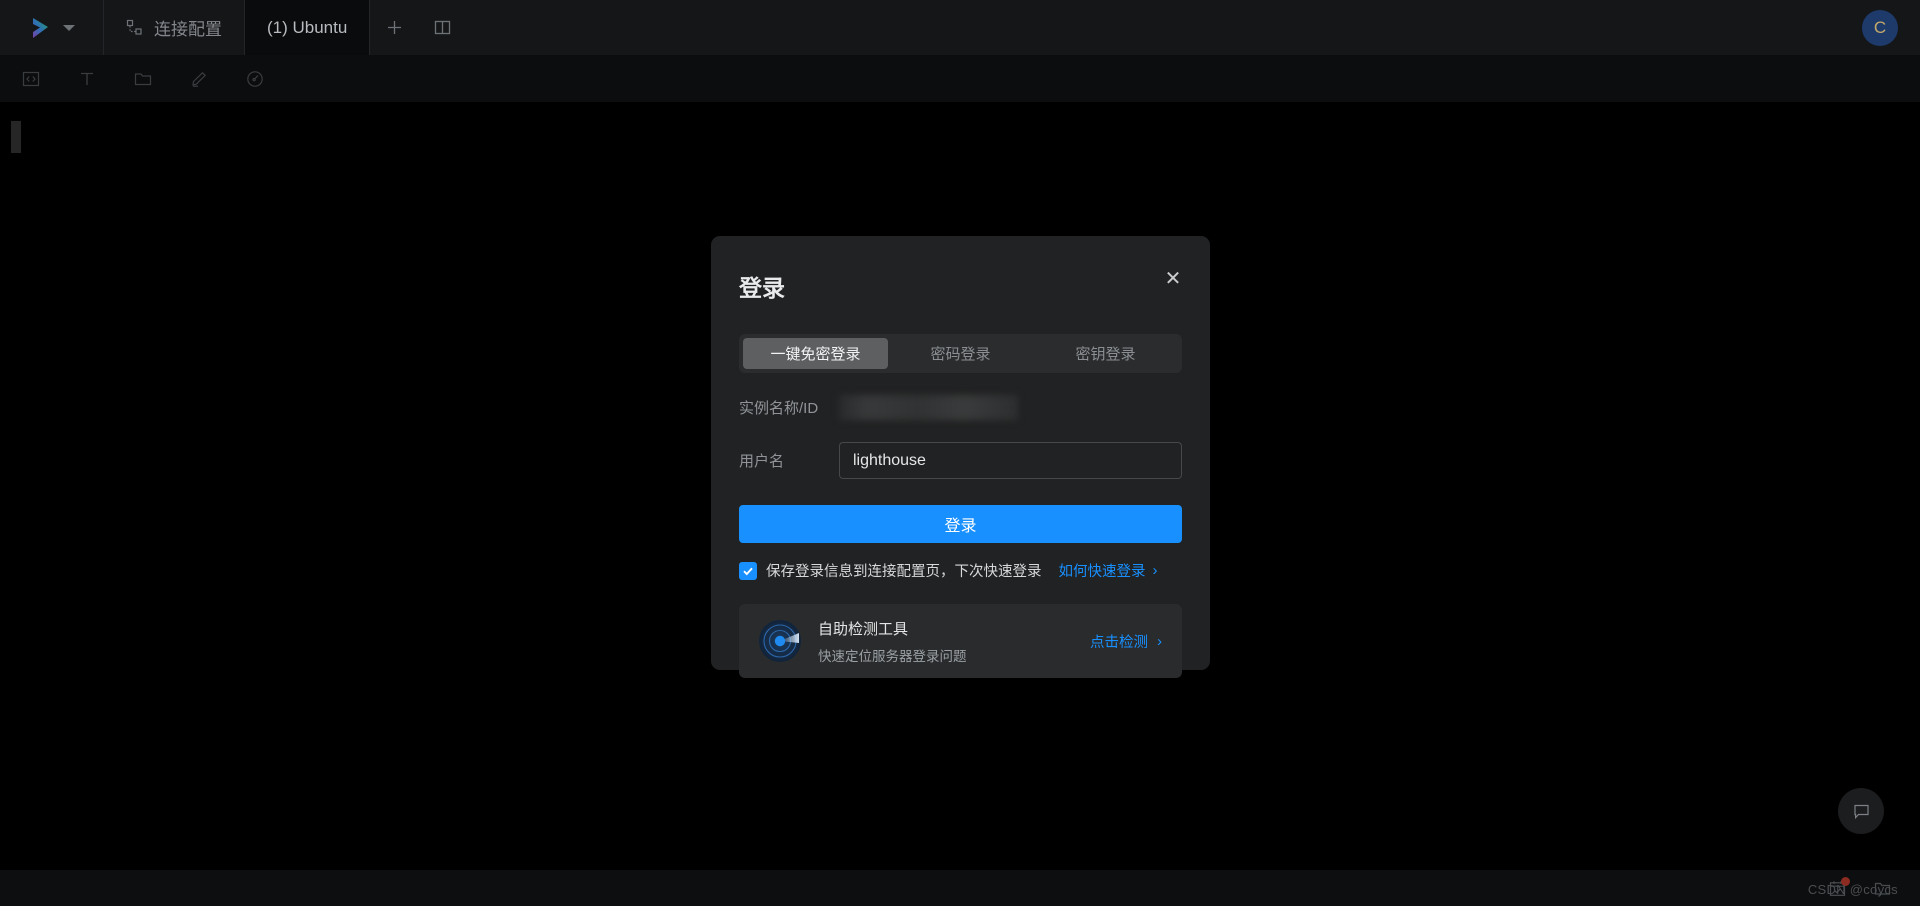 The image size is (1920, 906). What do you see at coordinates (394, 27) in the screenshot?
I see `new-tab-button` at bounding box center [394, 27].